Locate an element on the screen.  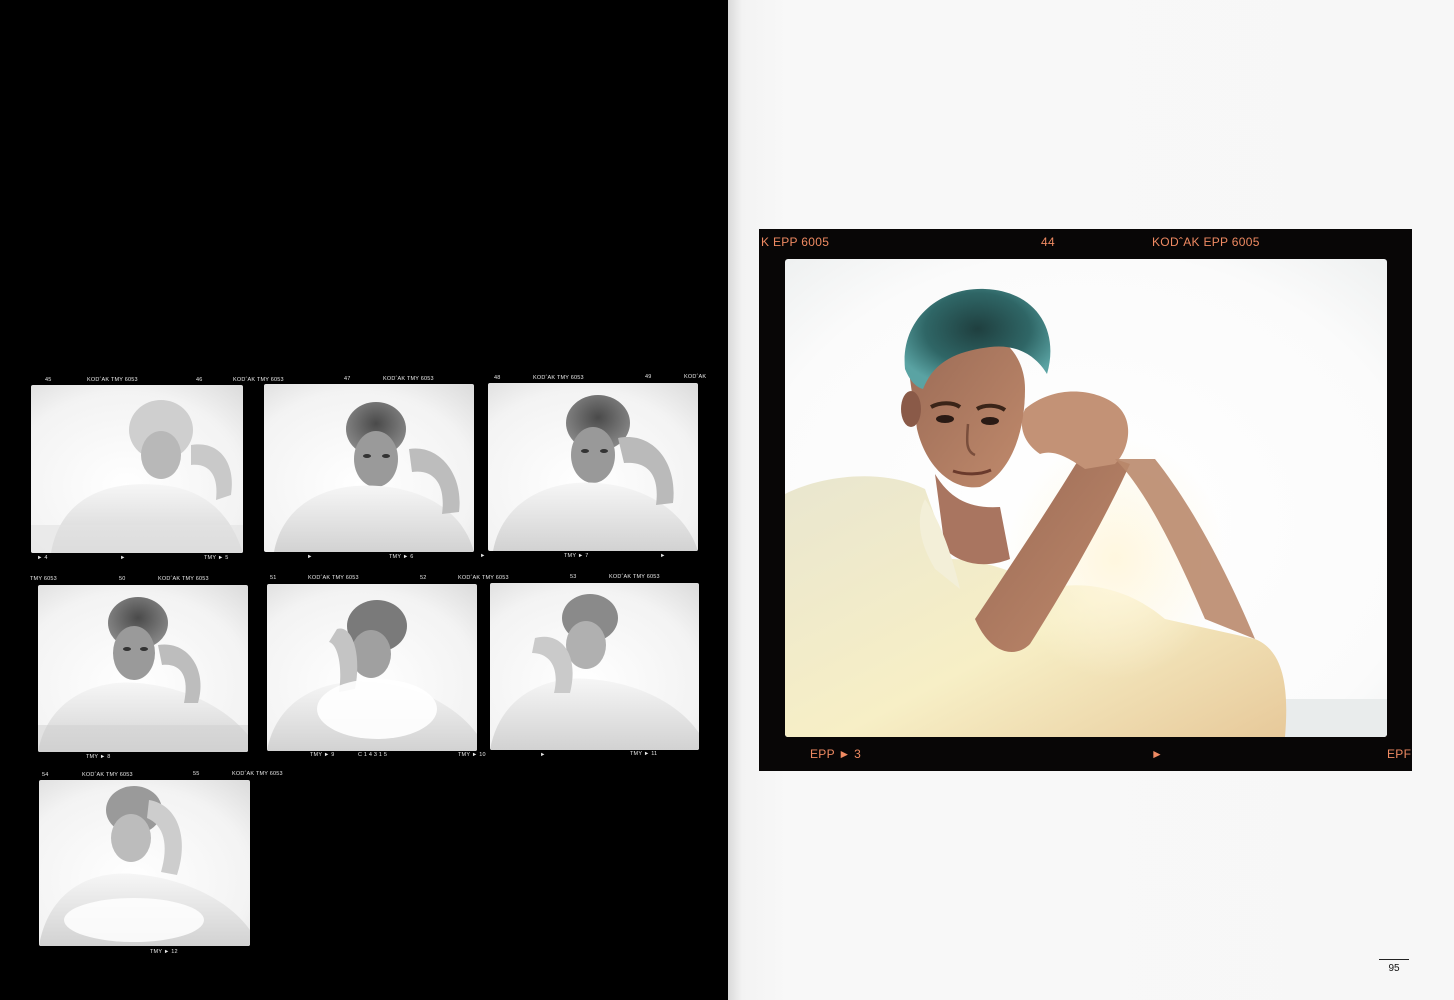
edge-print: TMY 6053 is located at coordinates (43, 579).